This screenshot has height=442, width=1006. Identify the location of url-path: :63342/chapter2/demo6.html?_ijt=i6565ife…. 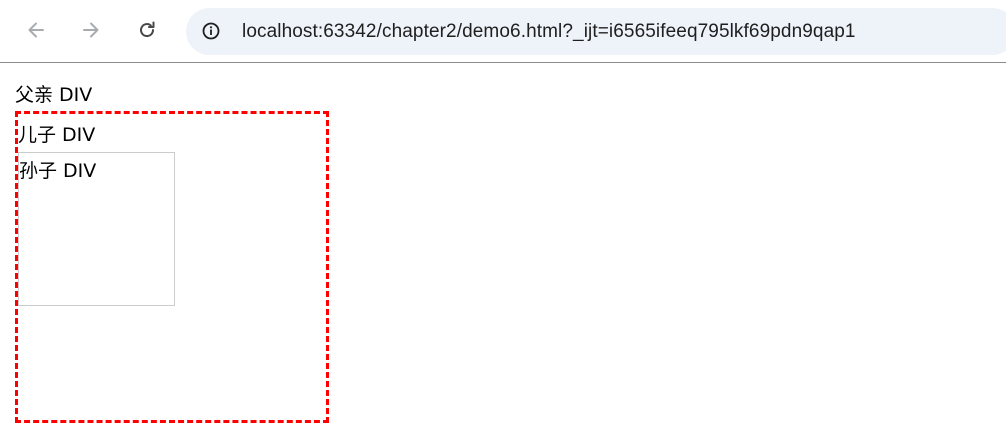
(586, 31).